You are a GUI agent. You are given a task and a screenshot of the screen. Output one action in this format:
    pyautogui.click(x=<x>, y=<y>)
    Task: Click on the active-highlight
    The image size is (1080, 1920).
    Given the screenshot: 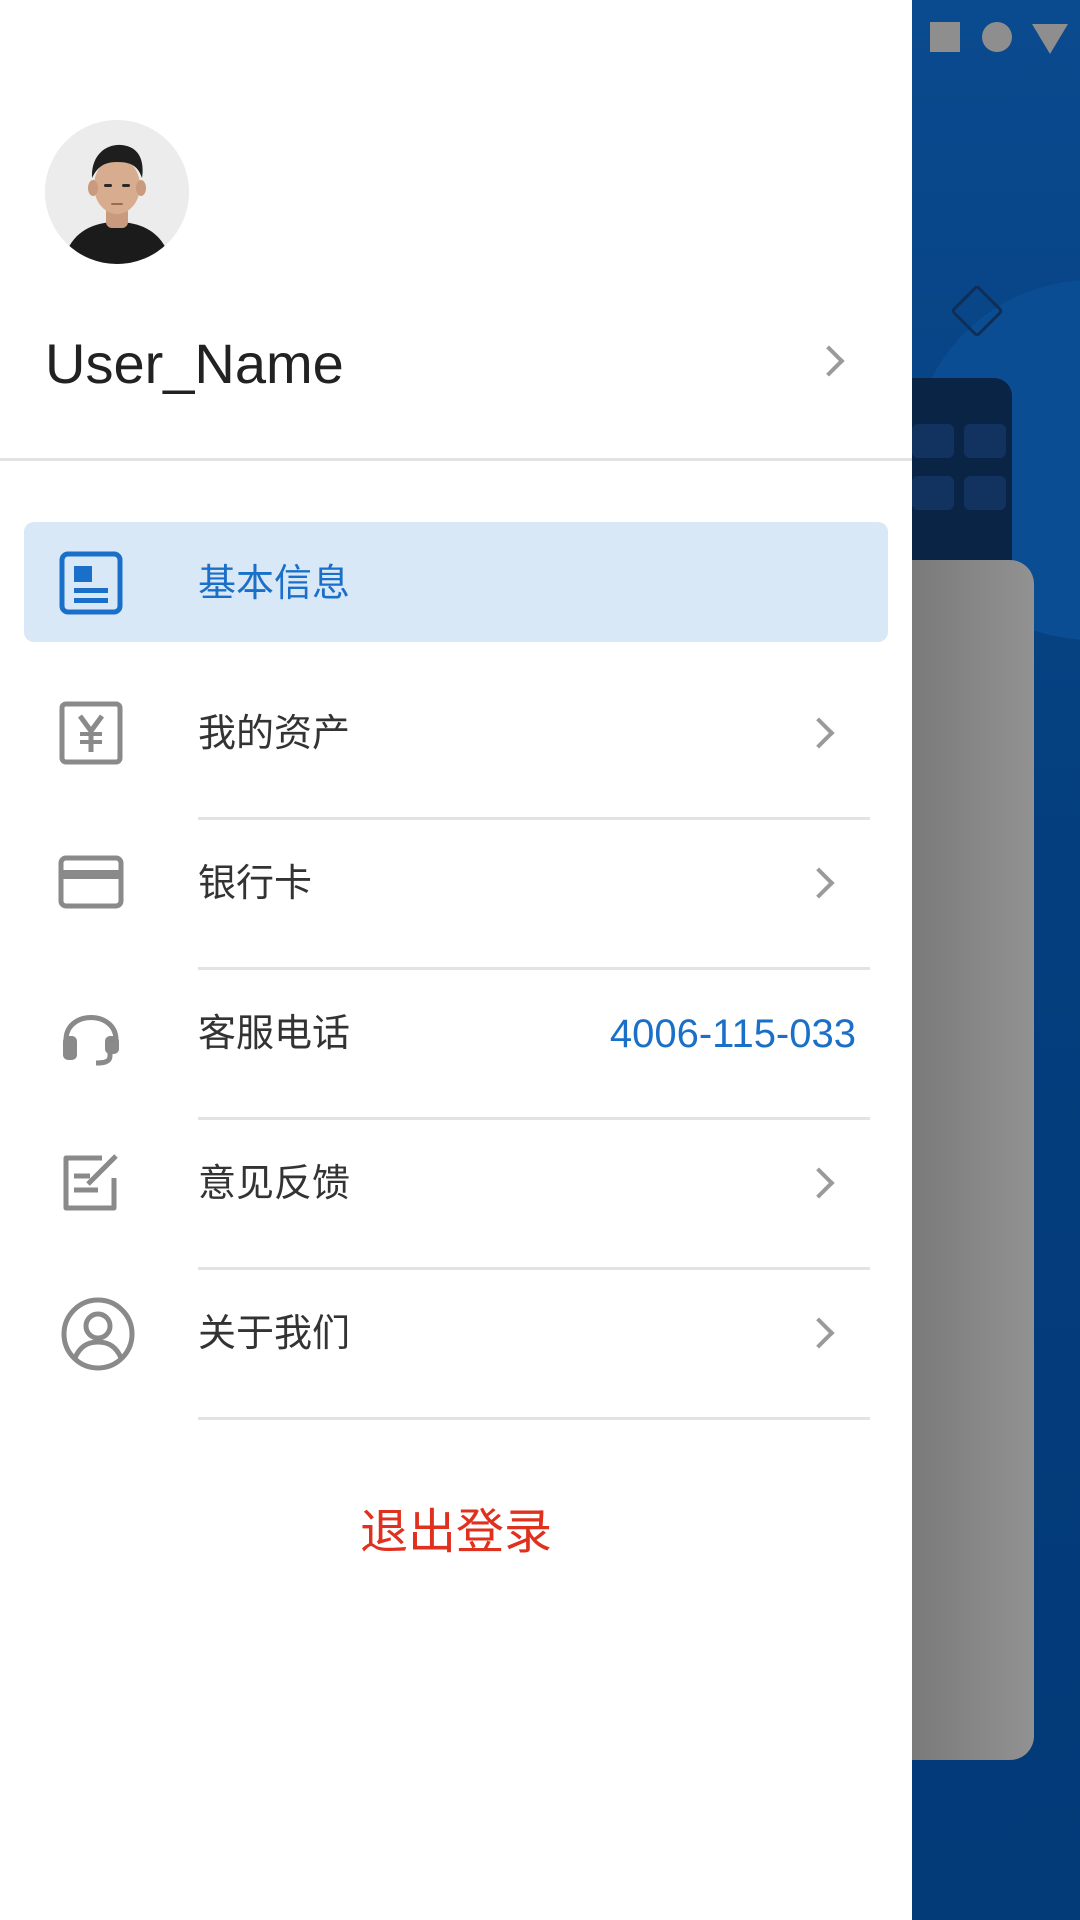 What is the action you would take?
    pyautogui.click(x=456, y=582)
    